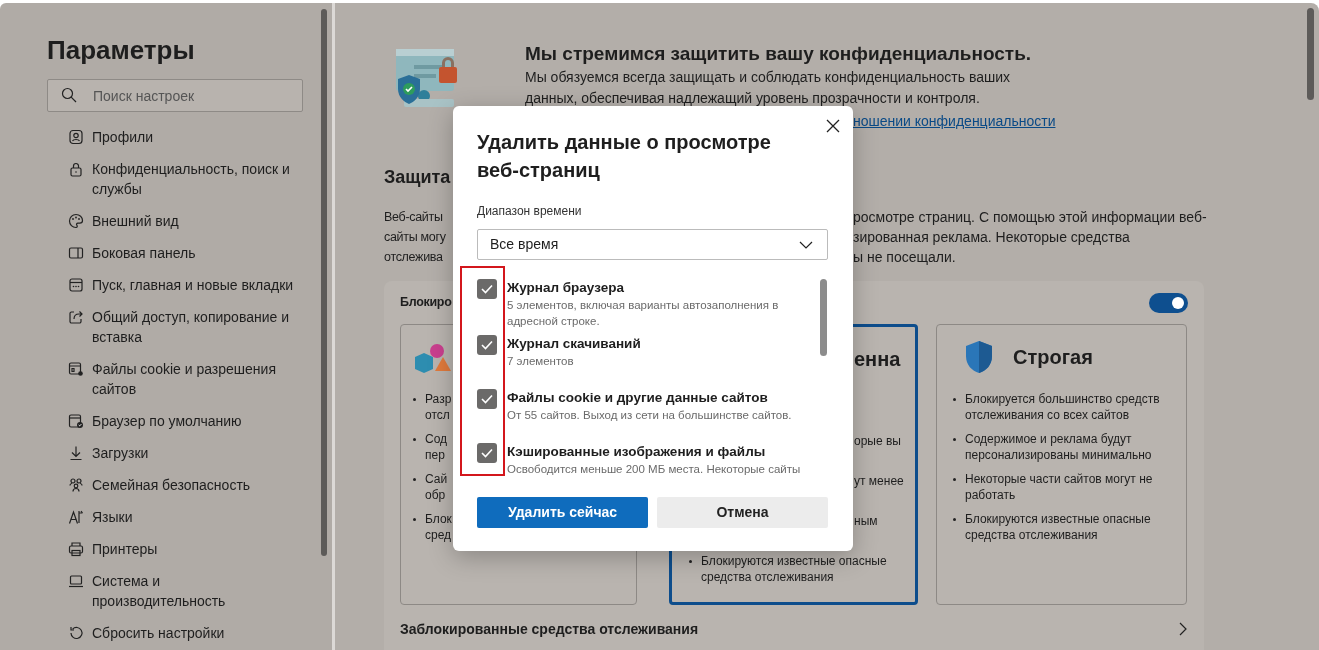  What do you see at coordinates (905, 257) in the screenshot?
I see `body-text: ы не посещали.` at bounding box center [905, 257].